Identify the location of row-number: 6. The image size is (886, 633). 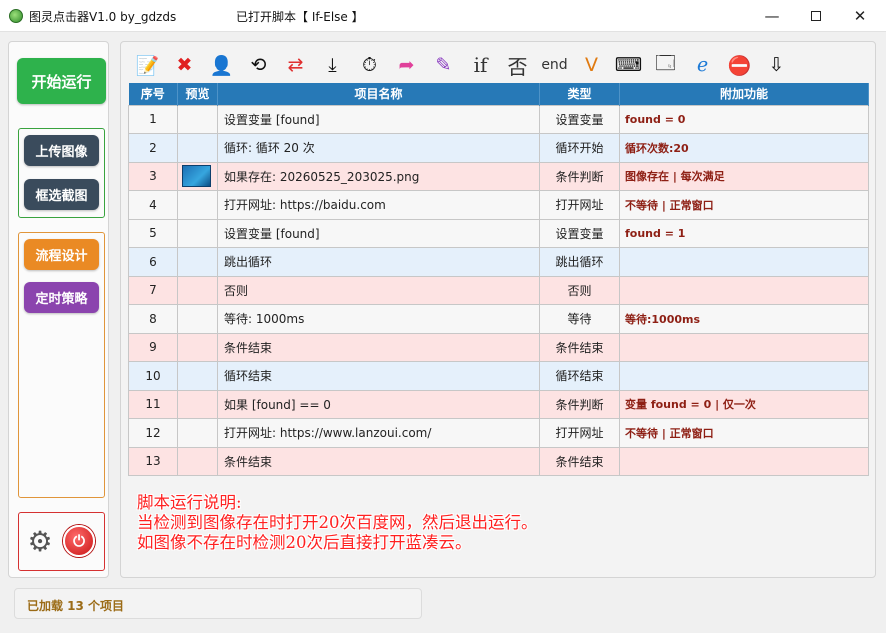
(153, 262).